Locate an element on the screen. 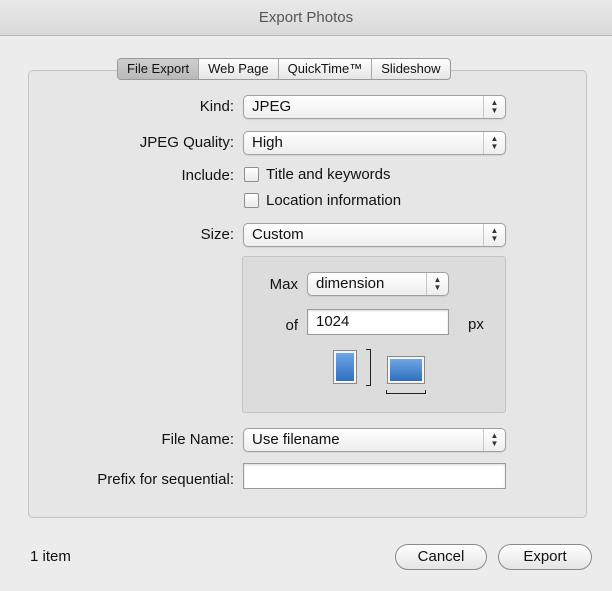 Image resolution: width=612 pixels, height=591 pixels. tab-file-export: File Export is located at coordinates (159, 69).